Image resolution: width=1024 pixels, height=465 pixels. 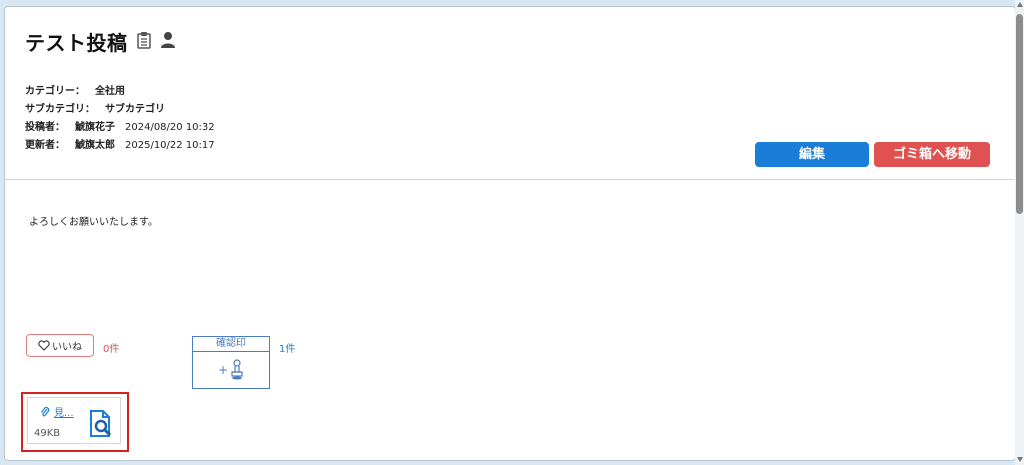 What do you see at coordinates (95, 127) in the screenshot?
I see `author-name: 鯱旗花子` at bounding box center [95, 127].